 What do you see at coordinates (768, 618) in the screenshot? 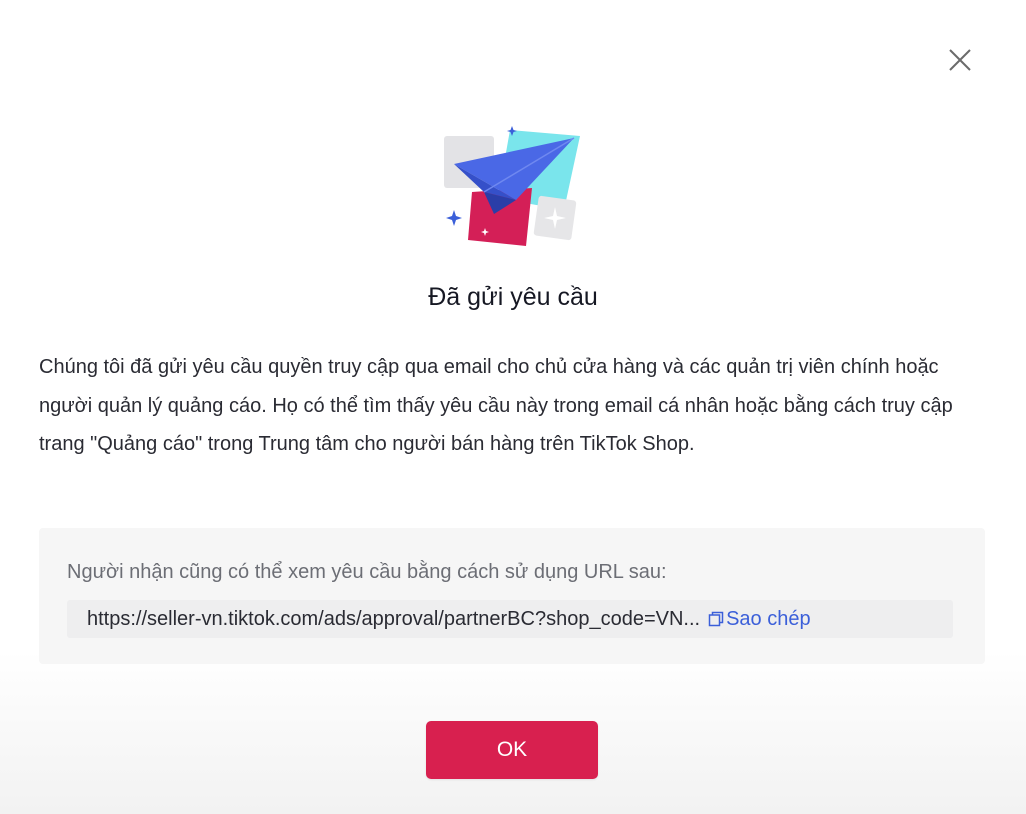
I see `copy-label: Sao chép` at bounding box center [768, 618].